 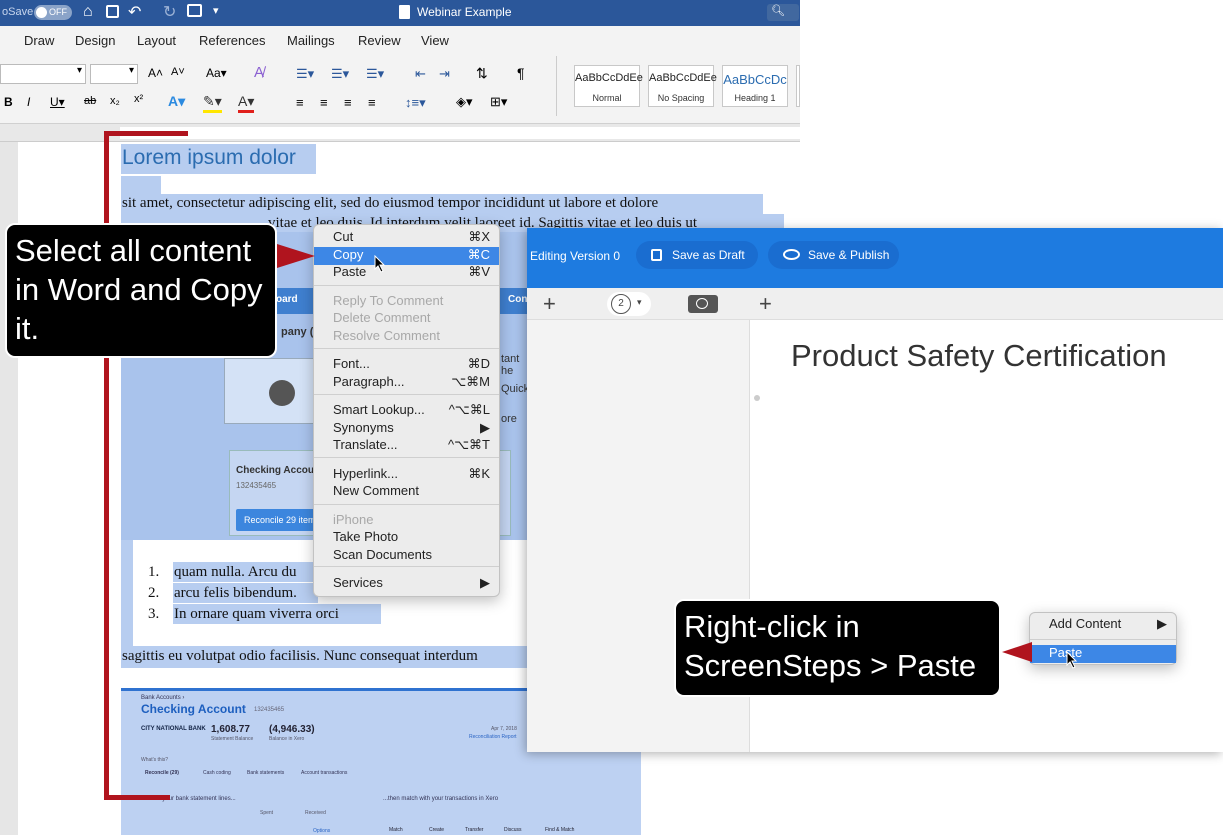 I want to click on tab-references: References, so click(x=232, y=40).